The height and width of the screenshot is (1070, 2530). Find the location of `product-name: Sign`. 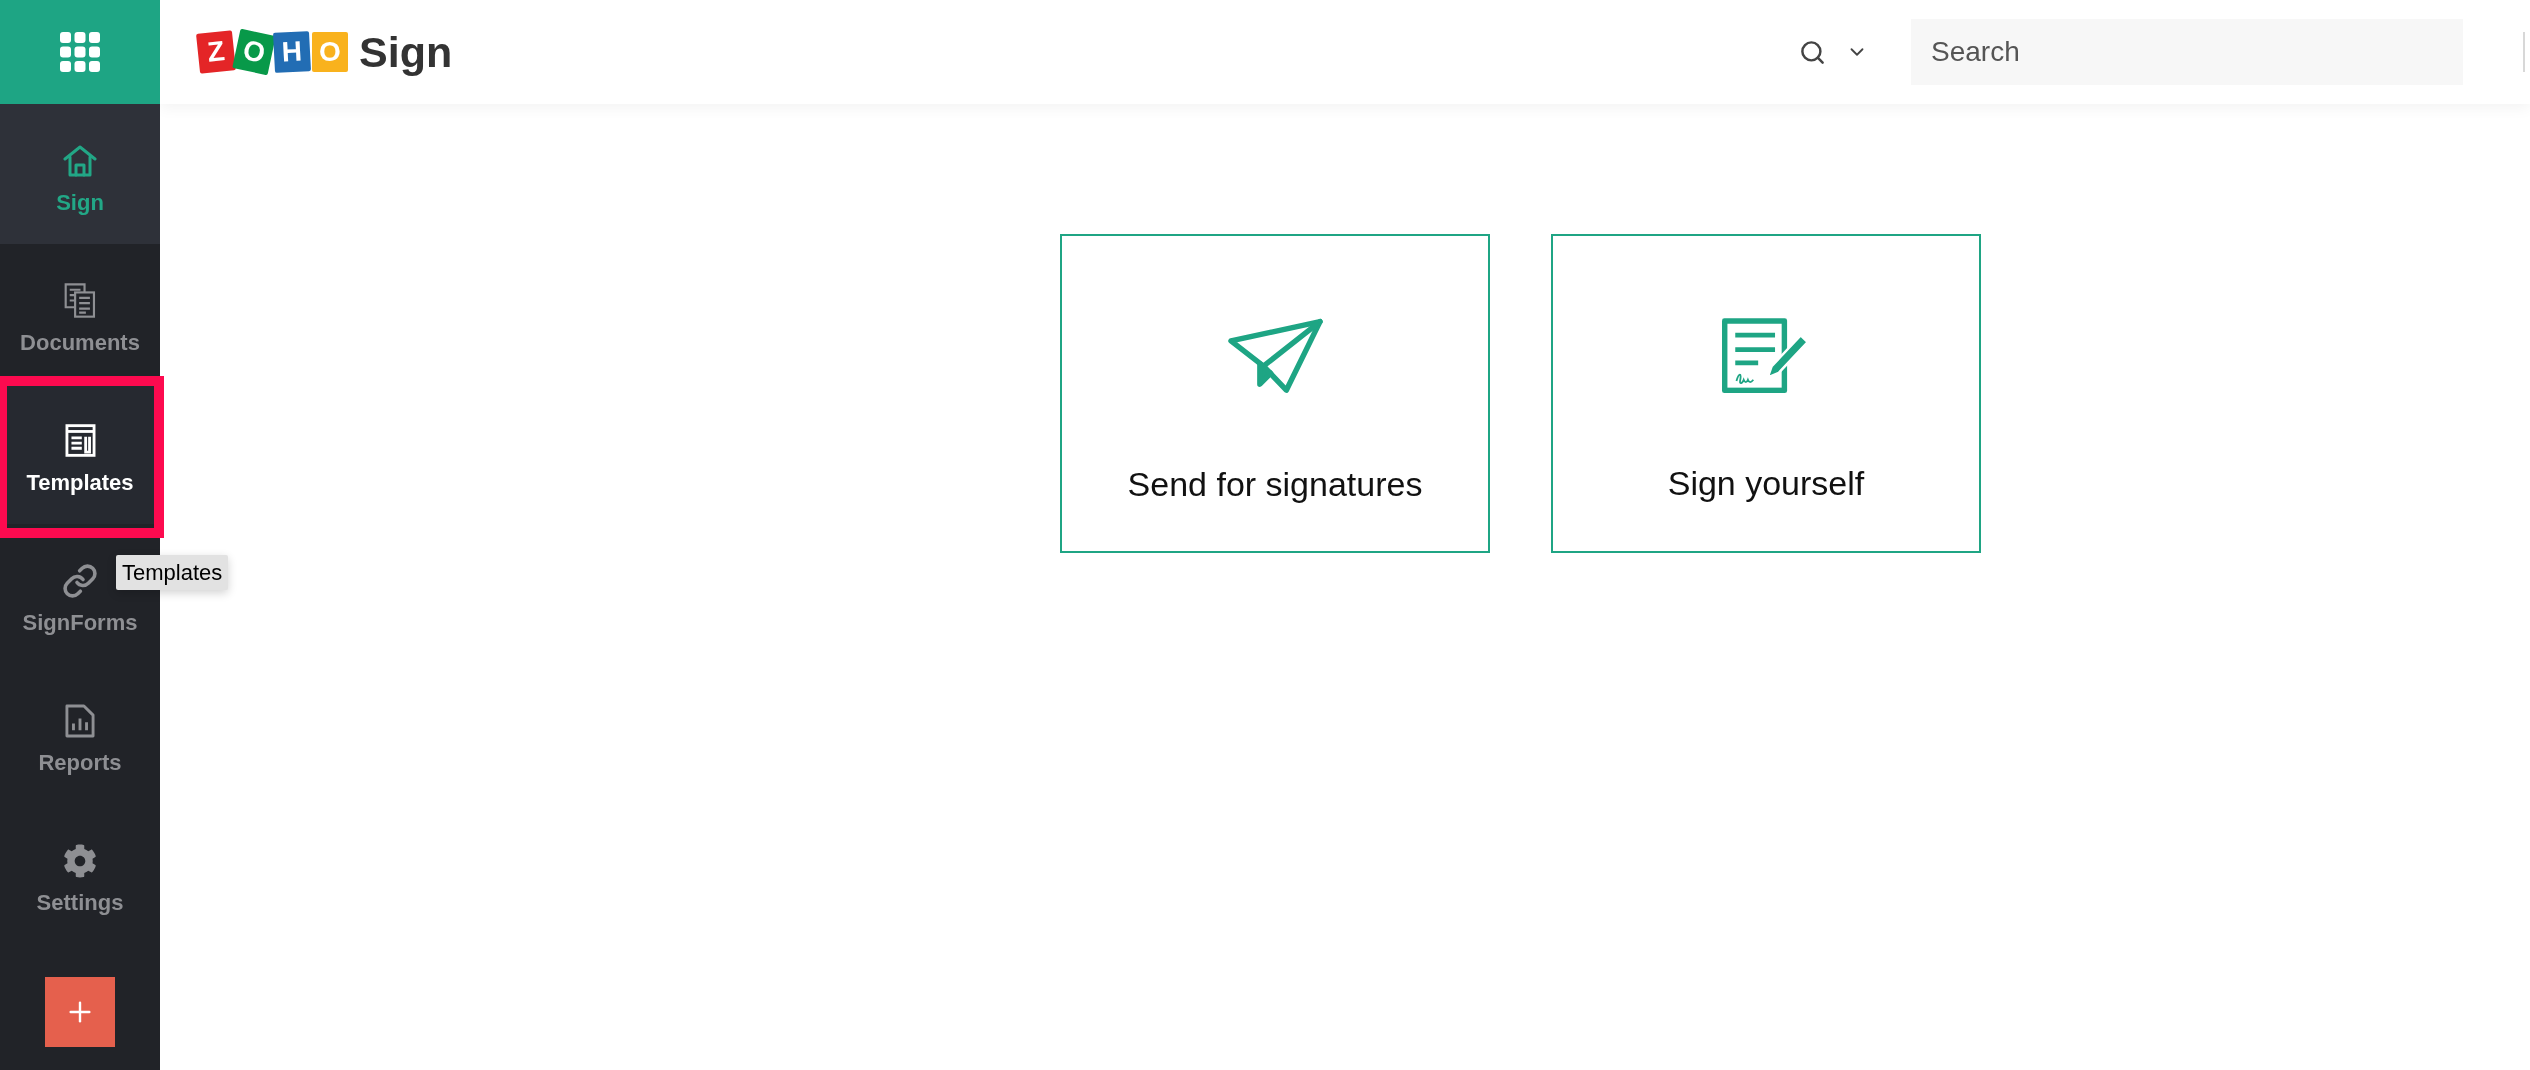

product-name: Sign is located at coordinates (406, 52).